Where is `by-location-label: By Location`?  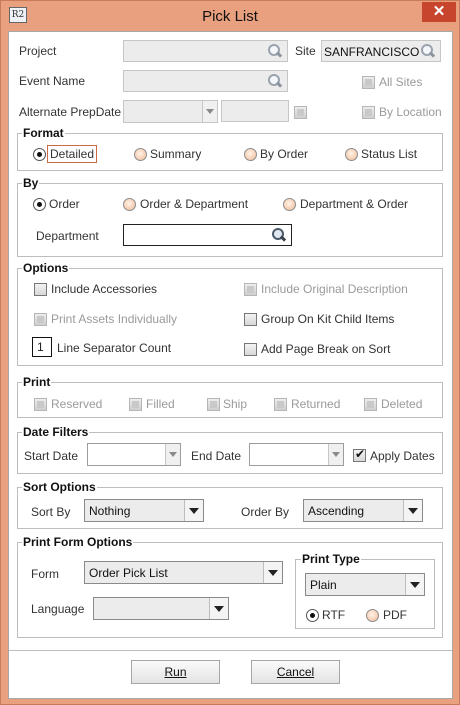 by-location-label: By Location is located at coordinates (410, 112).